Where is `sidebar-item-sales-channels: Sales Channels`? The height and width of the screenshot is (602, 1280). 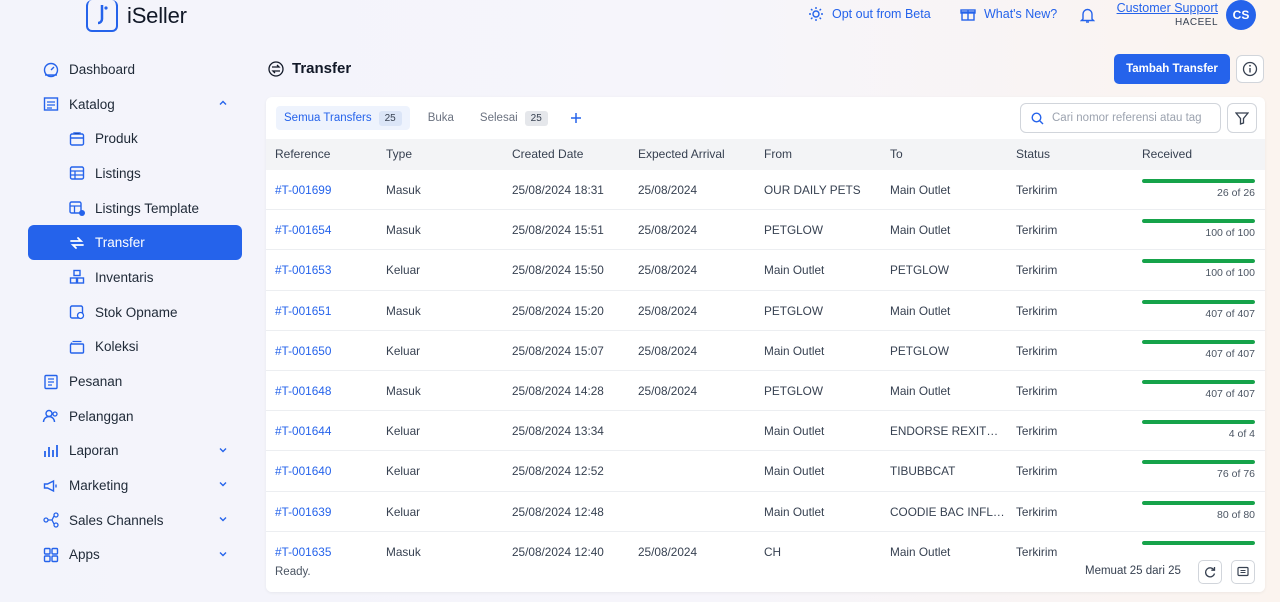
sidebar-item-sales-channels: Sales Channels is located at coordinates (135, 520).